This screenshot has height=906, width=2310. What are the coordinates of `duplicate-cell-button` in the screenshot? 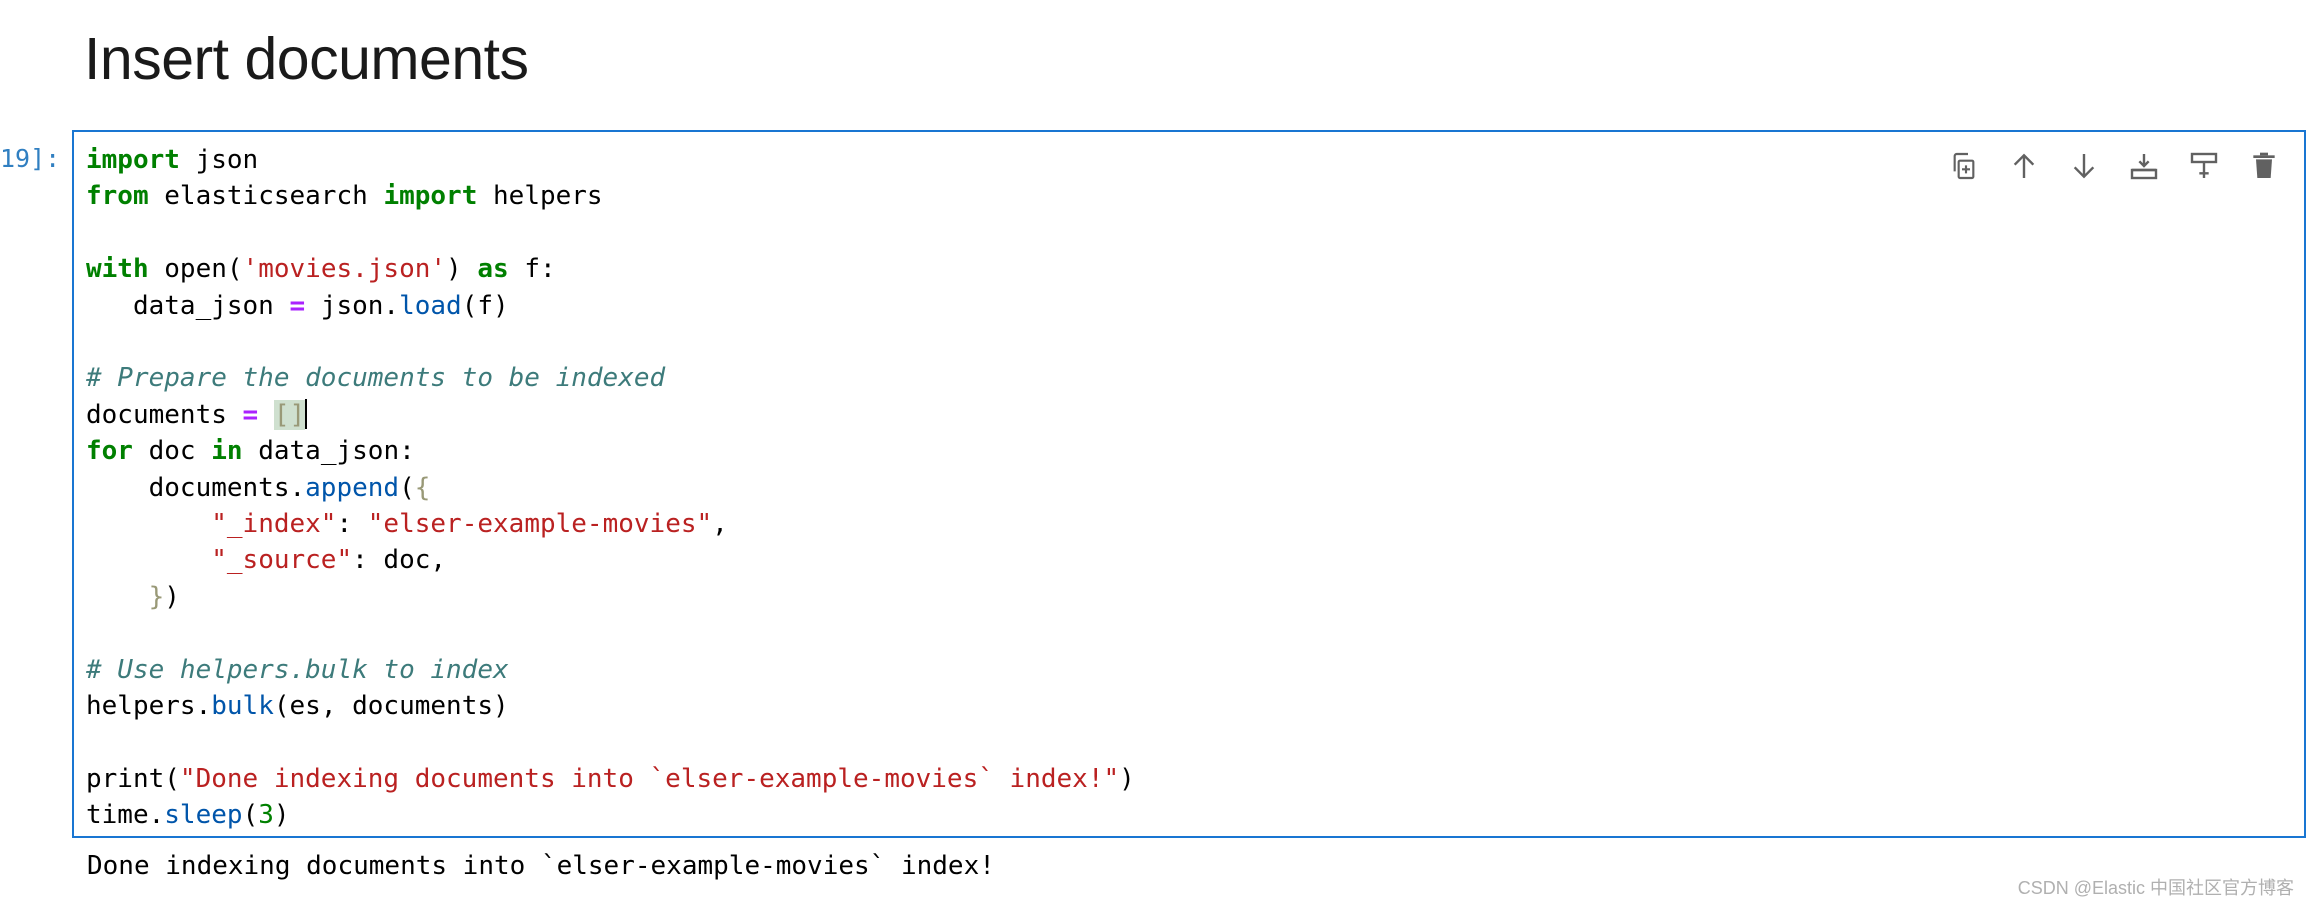 It's located at (1964, 166).